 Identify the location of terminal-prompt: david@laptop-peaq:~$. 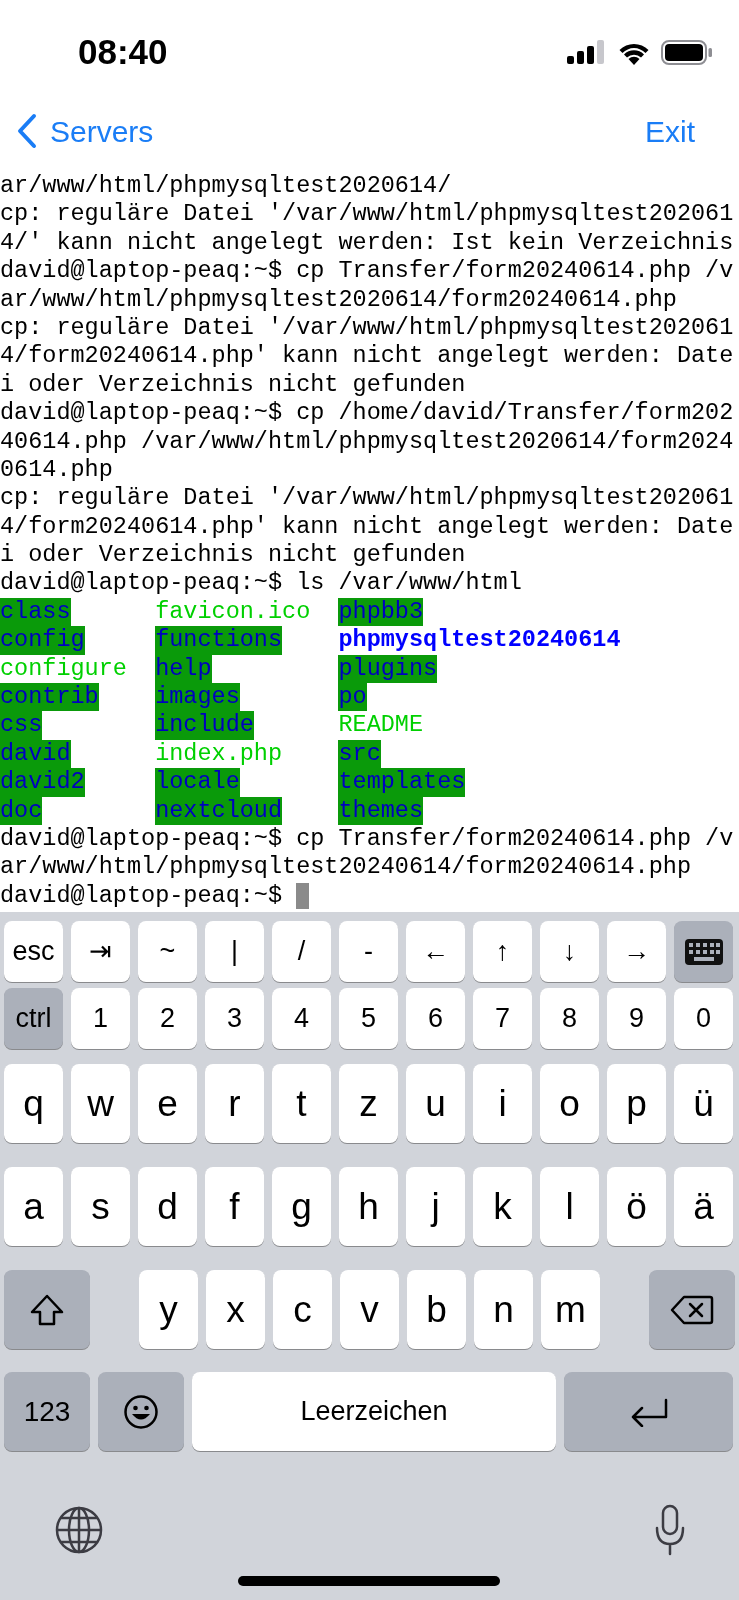
(141, 896).